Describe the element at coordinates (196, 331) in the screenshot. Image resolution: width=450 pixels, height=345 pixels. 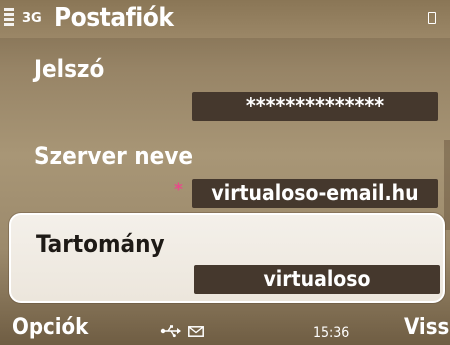
I see `mail-icon` at that location.